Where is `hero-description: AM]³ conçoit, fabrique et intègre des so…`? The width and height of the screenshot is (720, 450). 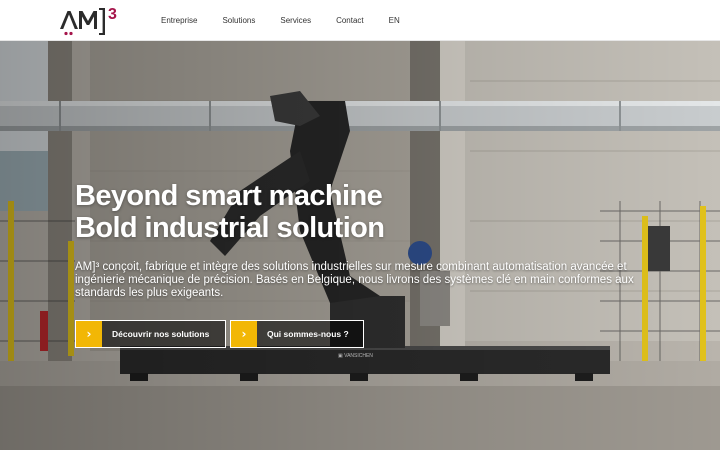
hero-description: AM]³ conçoit, fabrique et intègre des so… is located at coordinates (354, 280).